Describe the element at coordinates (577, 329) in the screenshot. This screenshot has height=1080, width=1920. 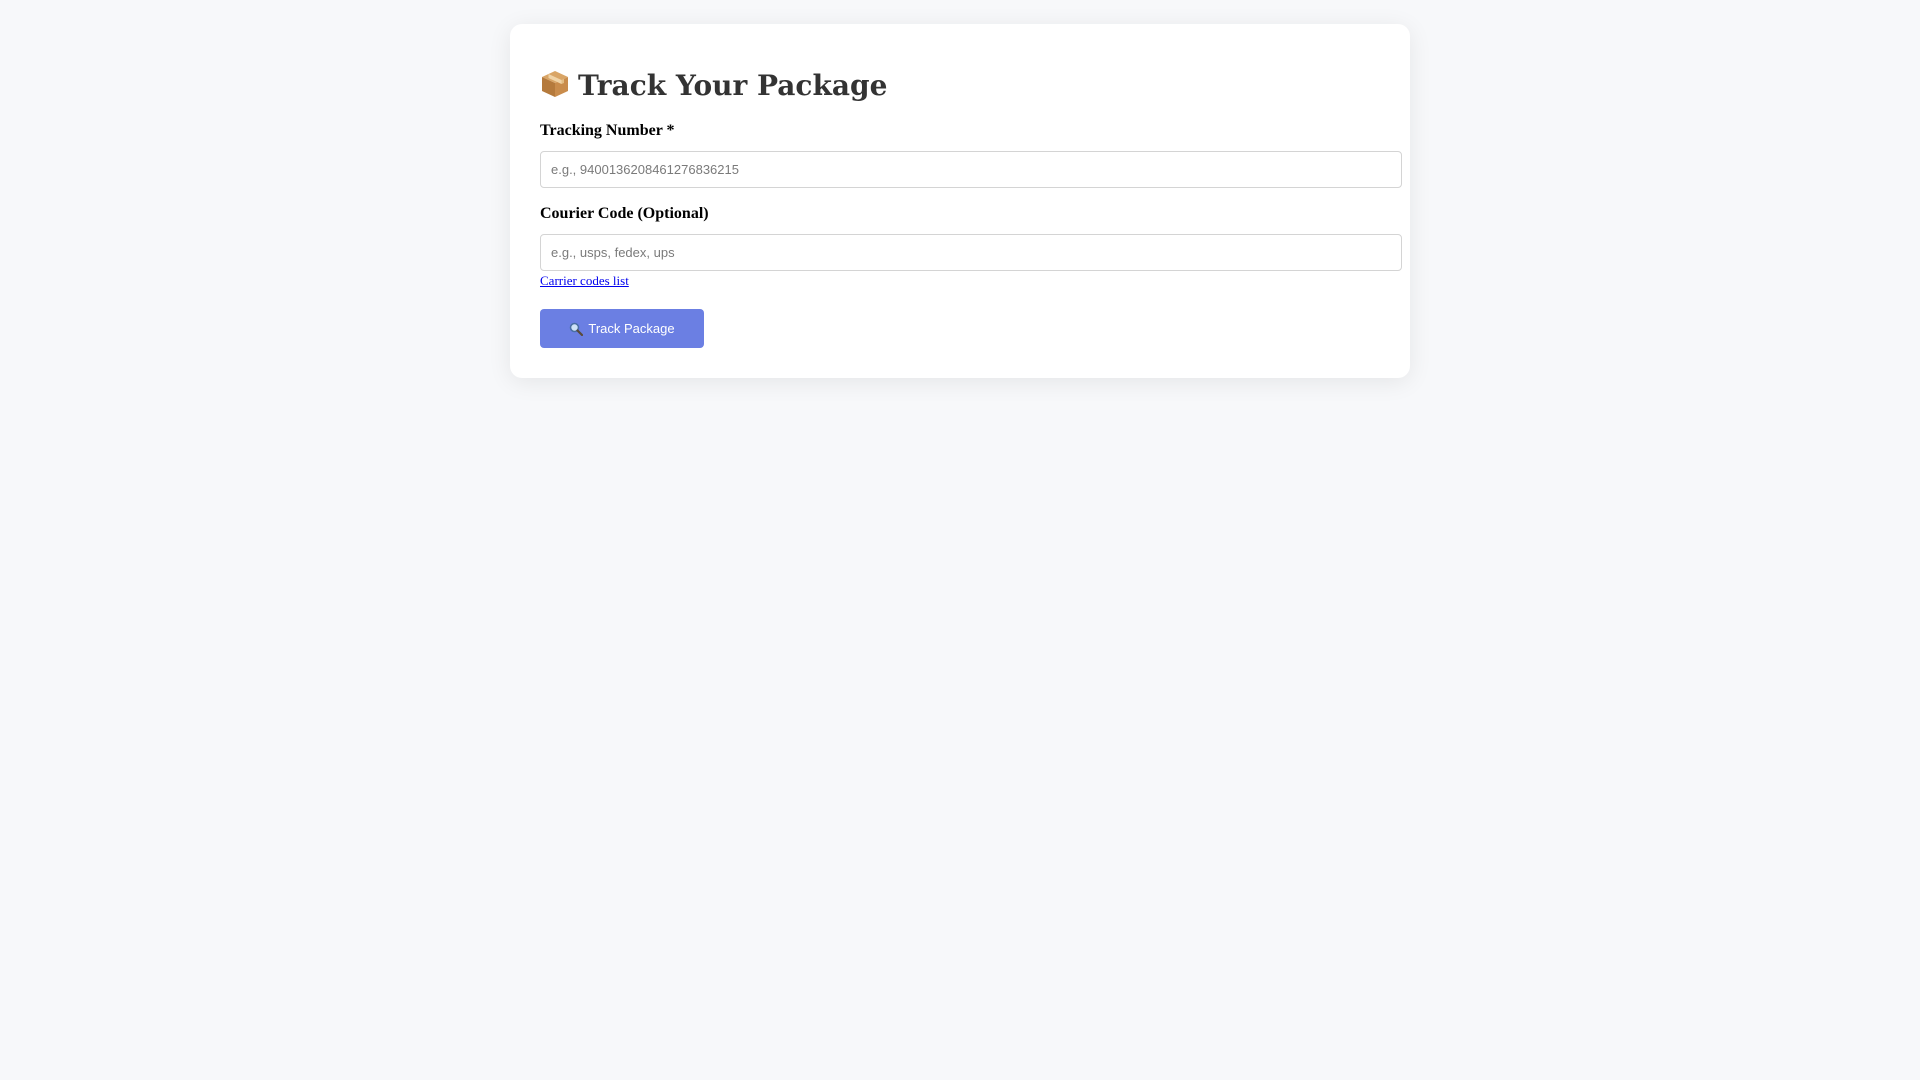
I see `magnifier-icon` at that location.